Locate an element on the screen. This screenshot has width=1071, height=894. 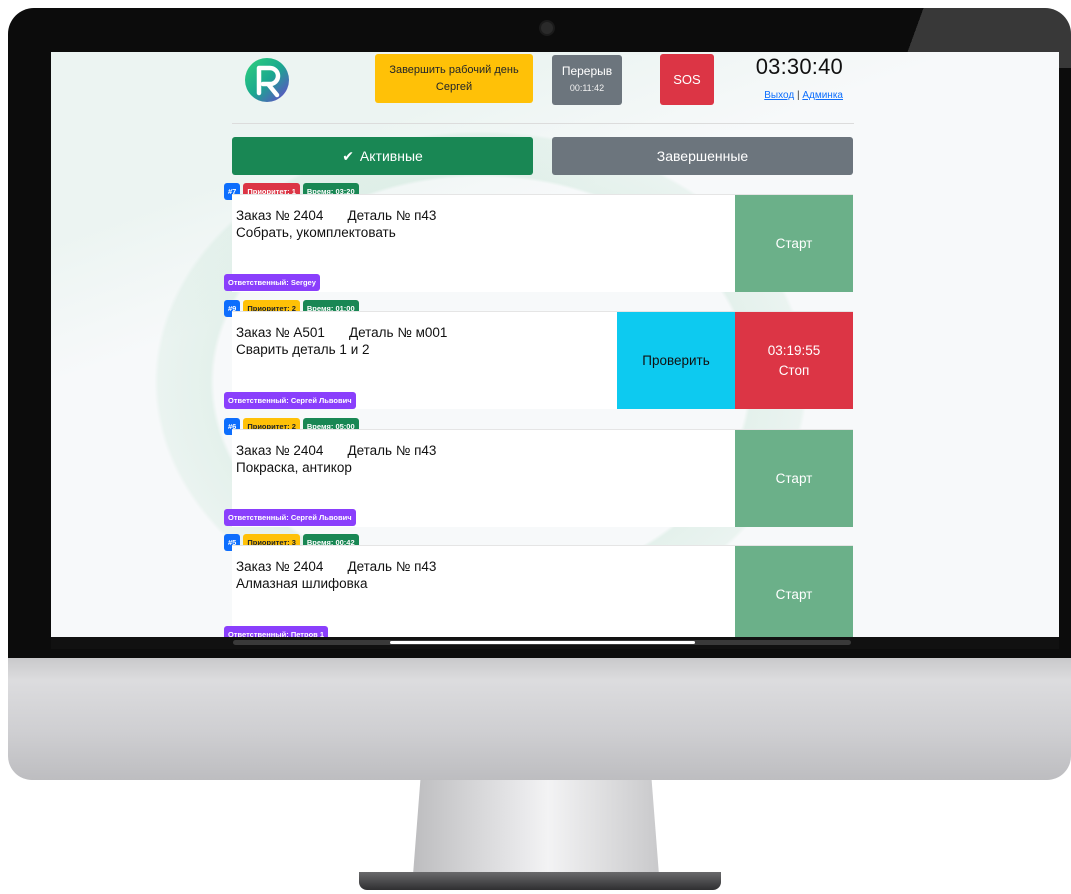
sos-button: SOS is located at coordinates (687, 79).